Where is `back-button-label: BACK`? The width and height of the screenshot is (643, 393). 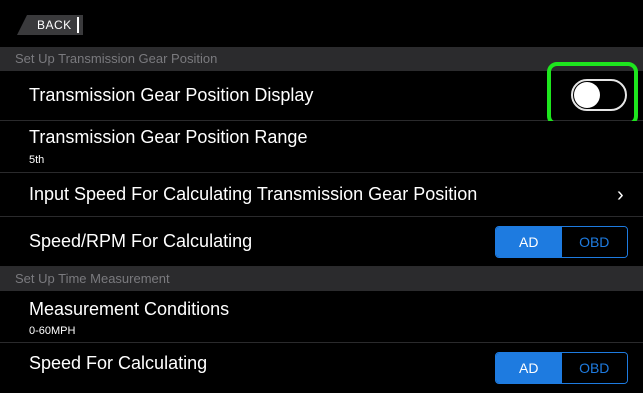
back-button-label: BACK is located at coordinates (54, 25).